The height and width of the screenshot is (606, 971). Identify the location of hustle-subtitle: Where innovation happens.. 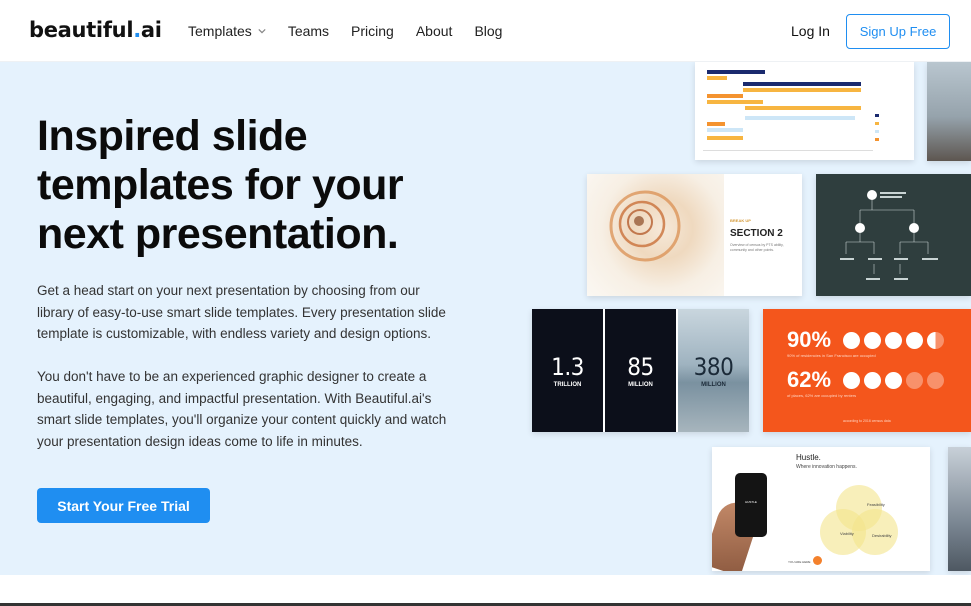
(826, 467).